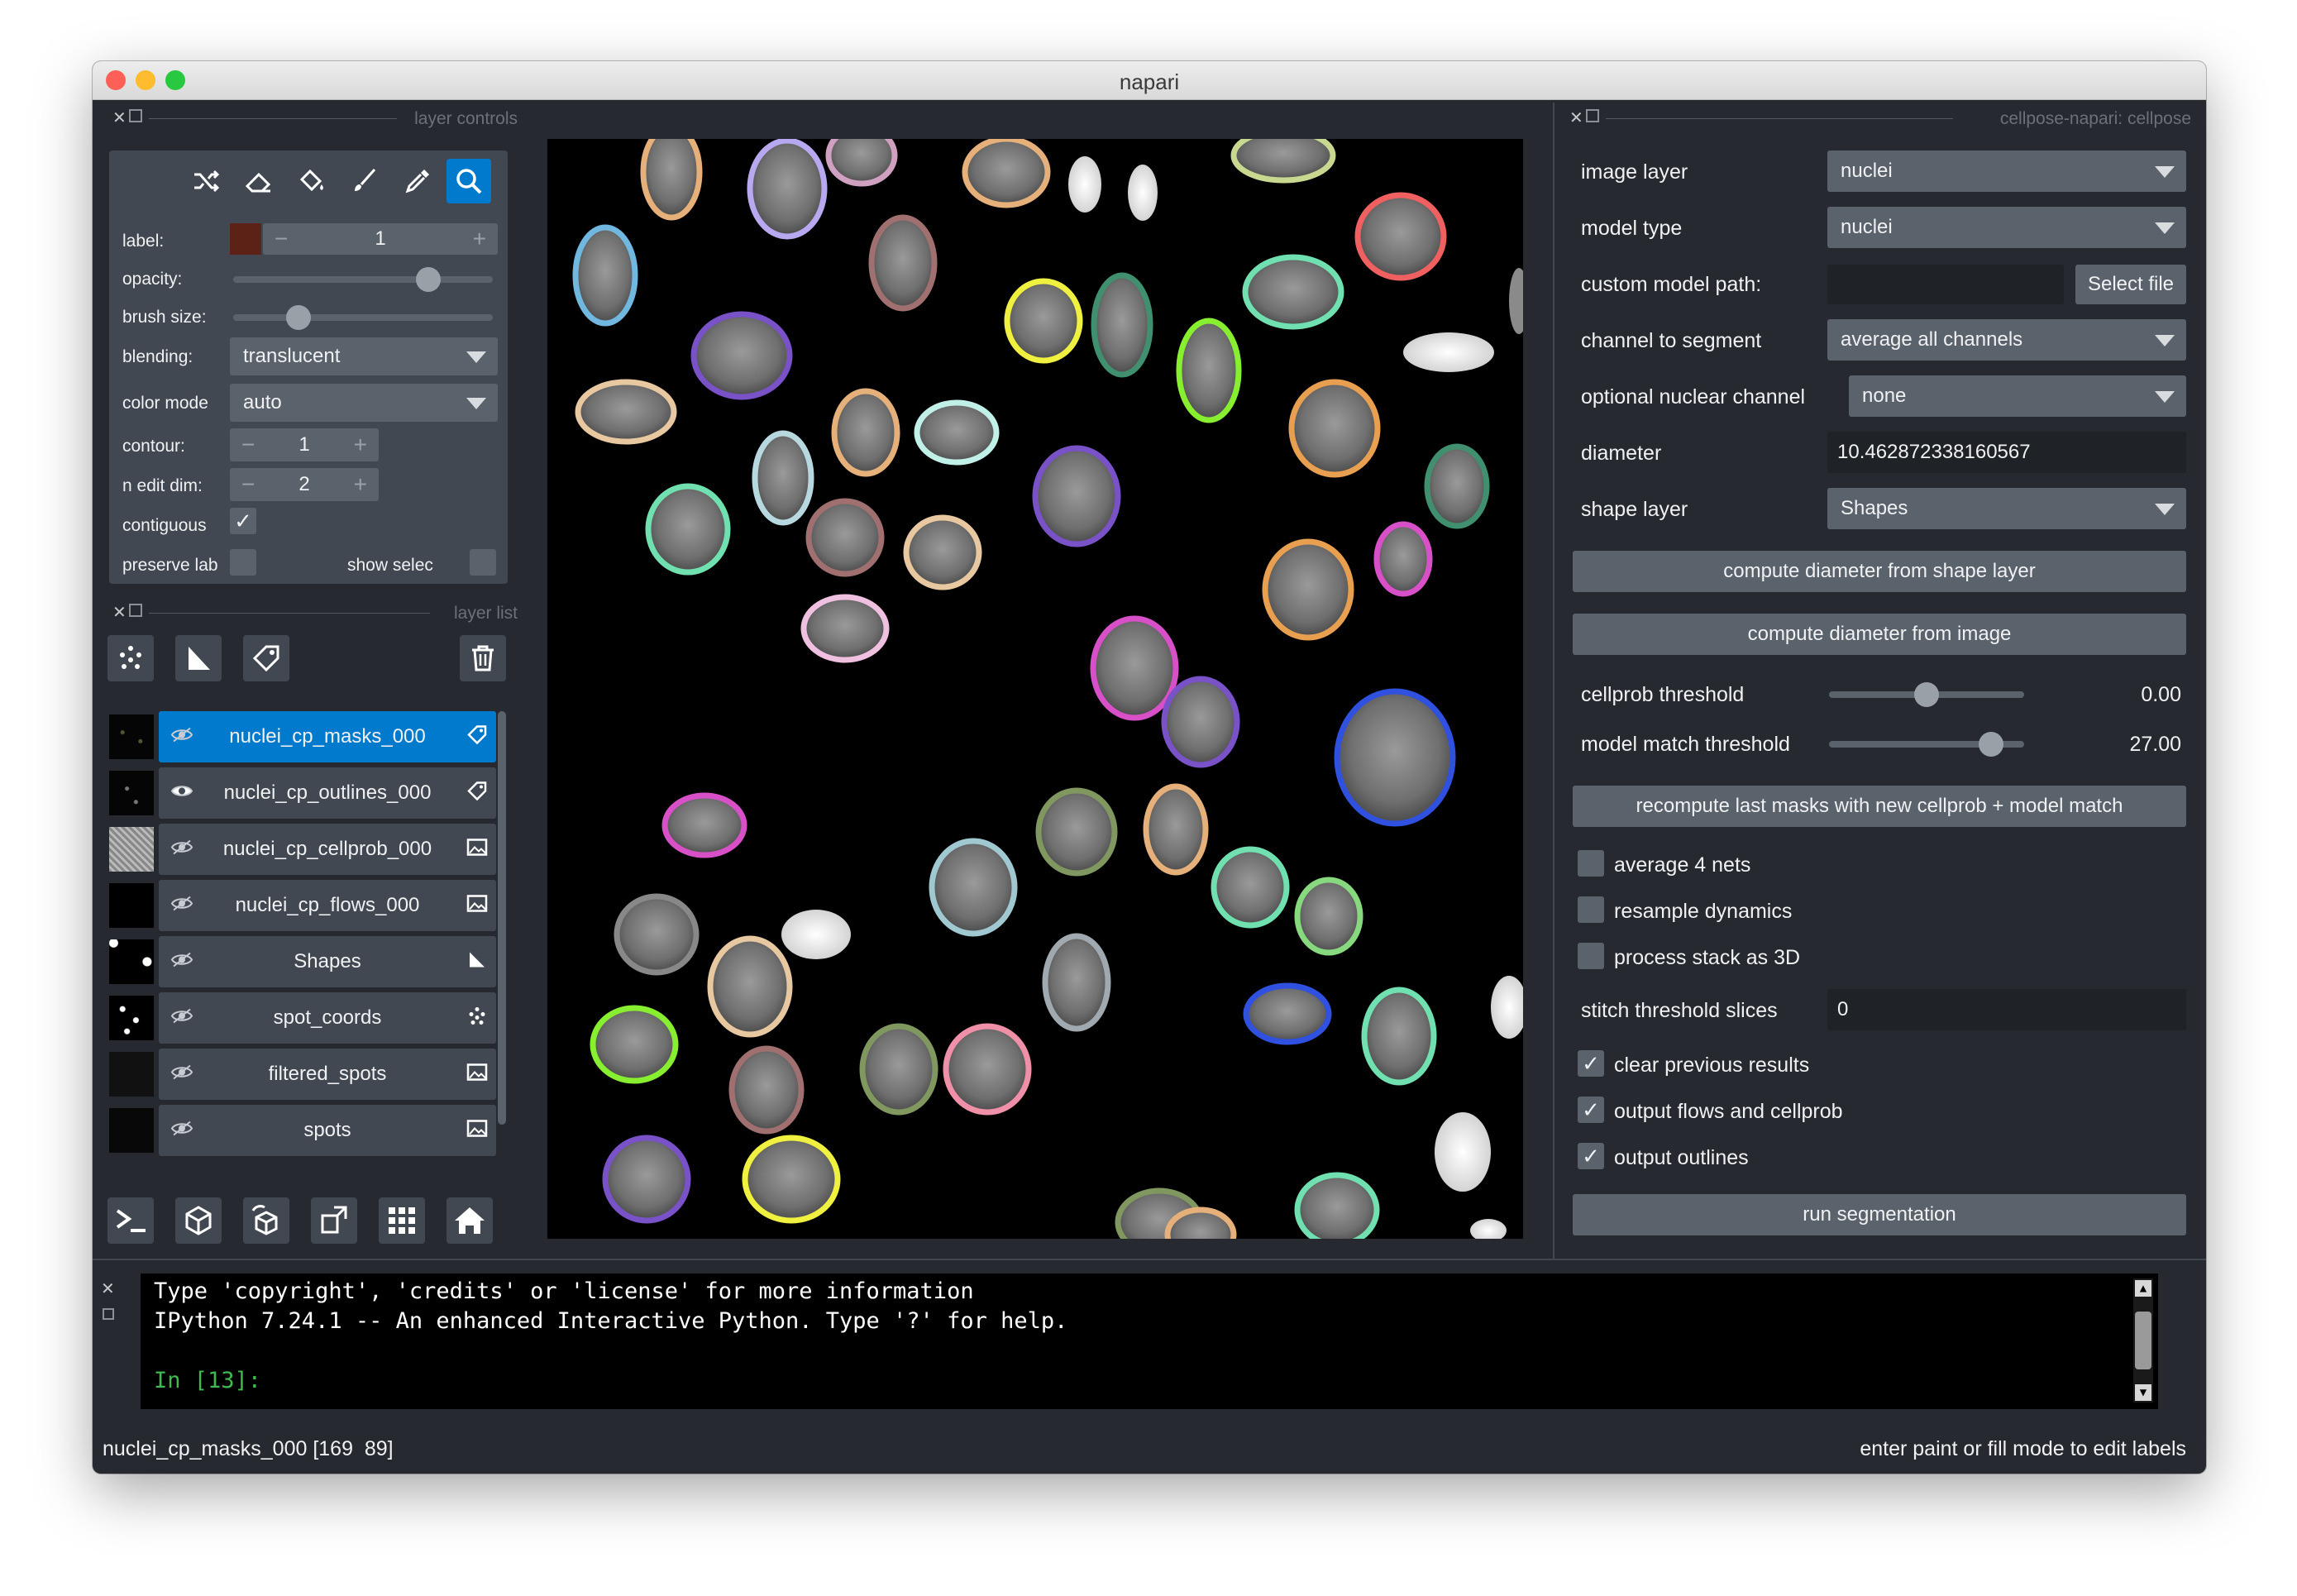 Image resolution: width=2297 pixels, height=1596 pixels. Describe the element at coordinates (2018, 396) in the screenshot. I see `nuclear-channel-dropdown: none` at that location.